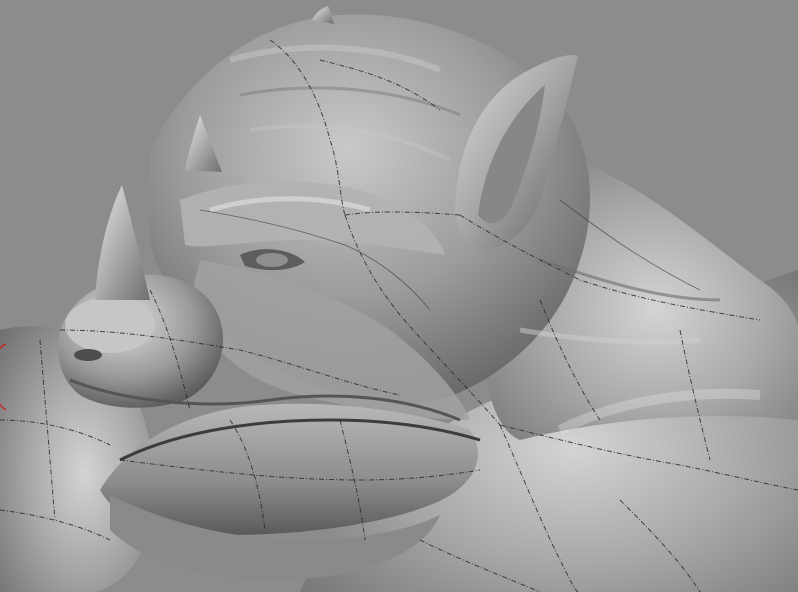 The image size is (798, 592). Describe the element at coordinates (88, 355) in the screenshot. I see `nostril` at that location.